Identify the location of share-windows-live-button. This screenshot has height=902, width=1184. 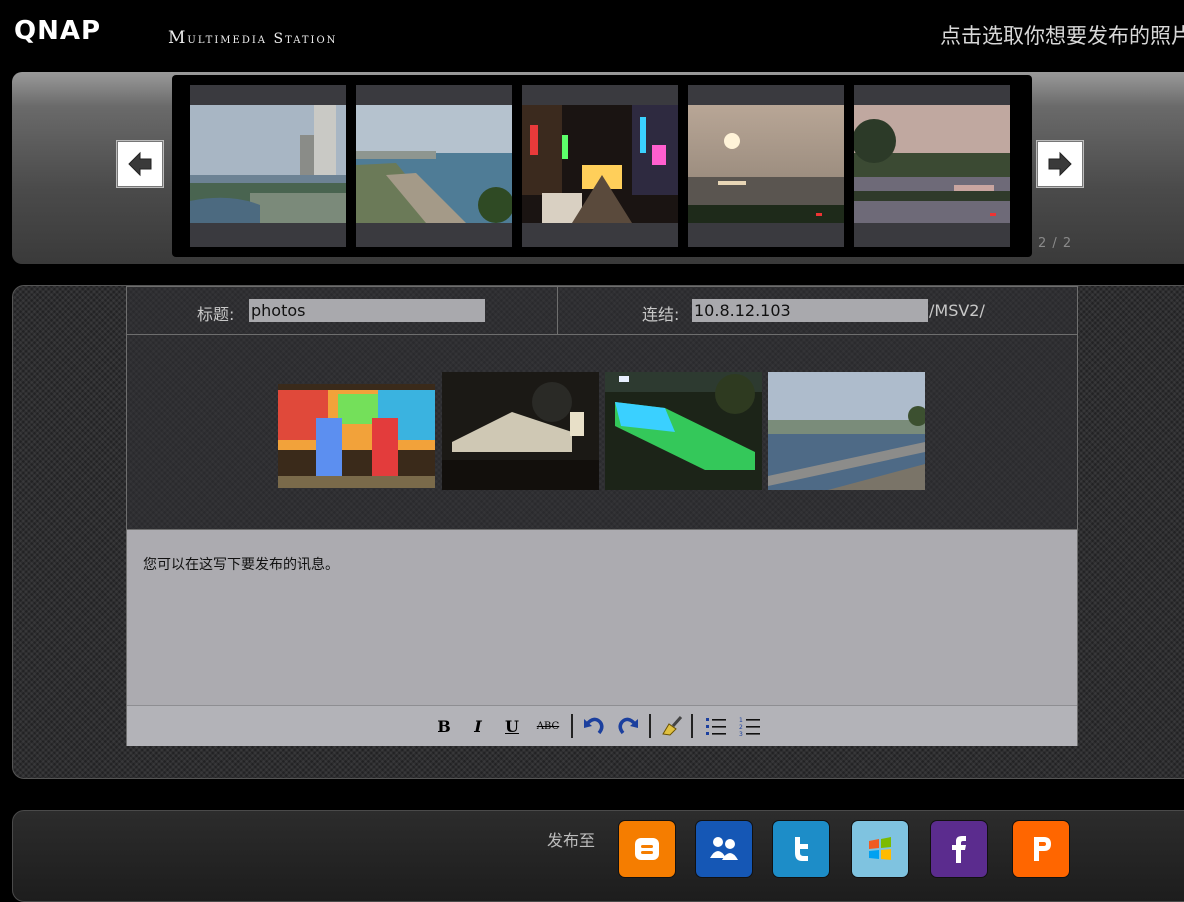
(880, 849).